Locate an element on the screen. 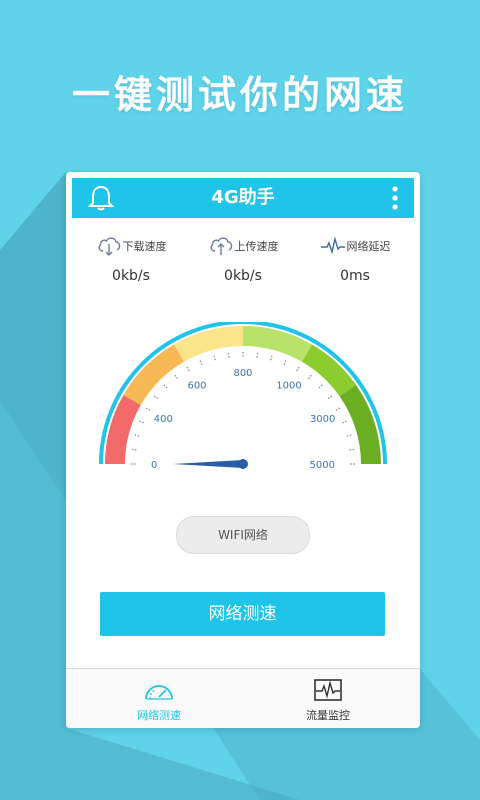 The height and width of the screenshot is (800, 480). tab-traffic-monitor: 流量监控 is located at coordinates (328, 698).